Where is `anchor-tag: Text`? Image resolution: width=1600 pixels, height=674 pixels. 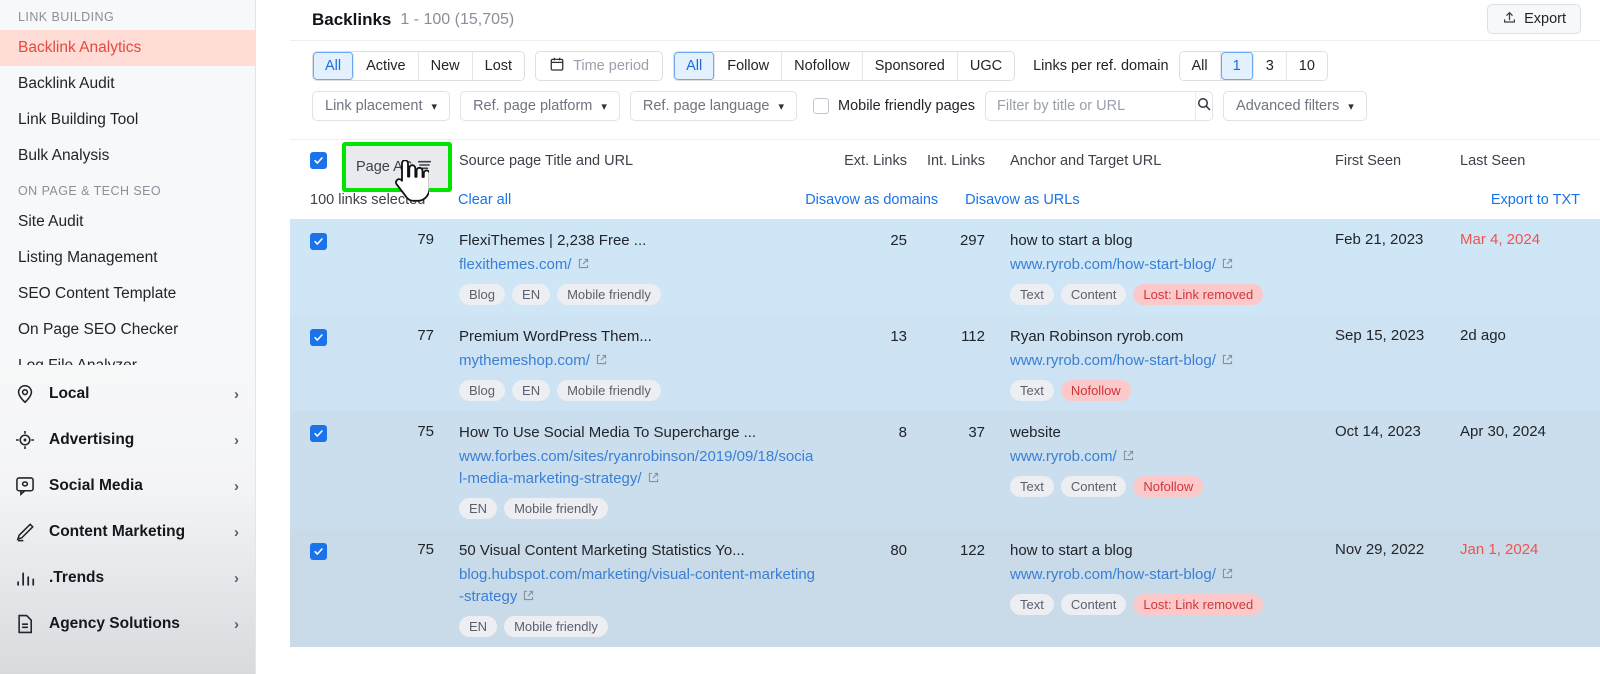
anchor-tag: Text is located at coordinates (1032, 486).